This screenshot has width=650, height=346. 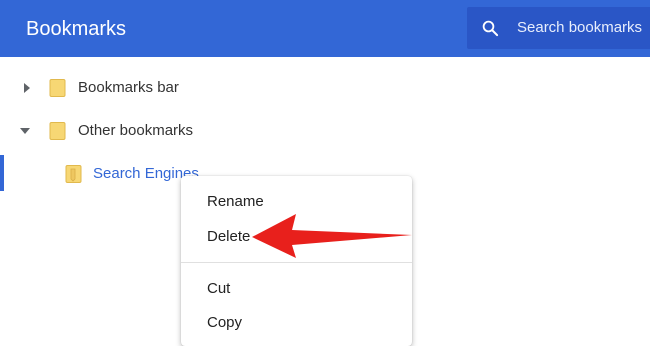 What do you see at coordinates (225, 322) in the screenshot?
I see `menu-item-label: Copy` at bounding box center [225, 322].